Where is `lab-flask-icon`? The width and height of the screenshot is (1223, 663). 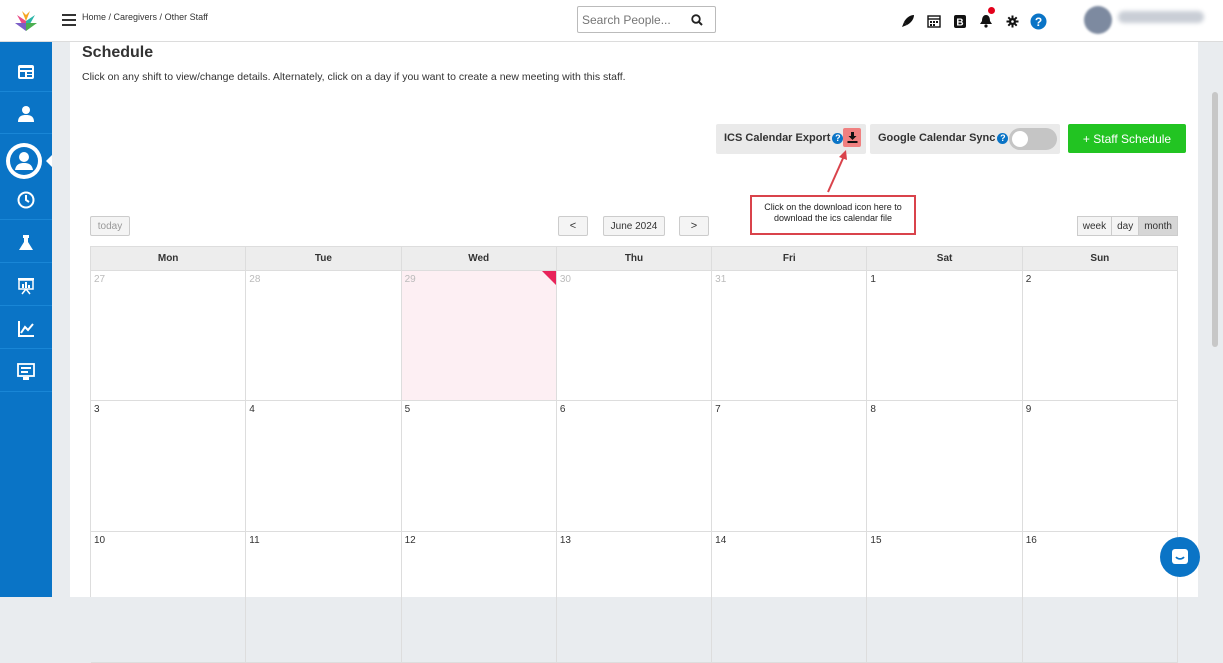 lab-flask-icon is located at coordinates (26, 243).